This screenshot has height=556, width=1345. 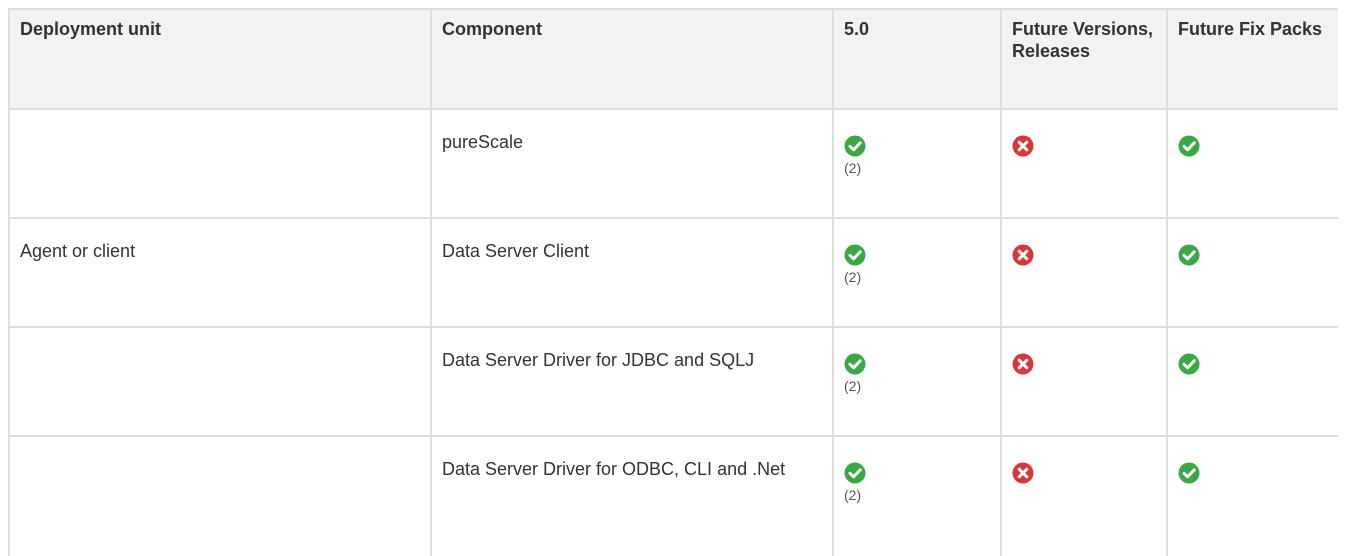 What do you see at coordinates (632, 59) in the screenshot?
I see `header-component: Component` at bounding box center [632, 59].